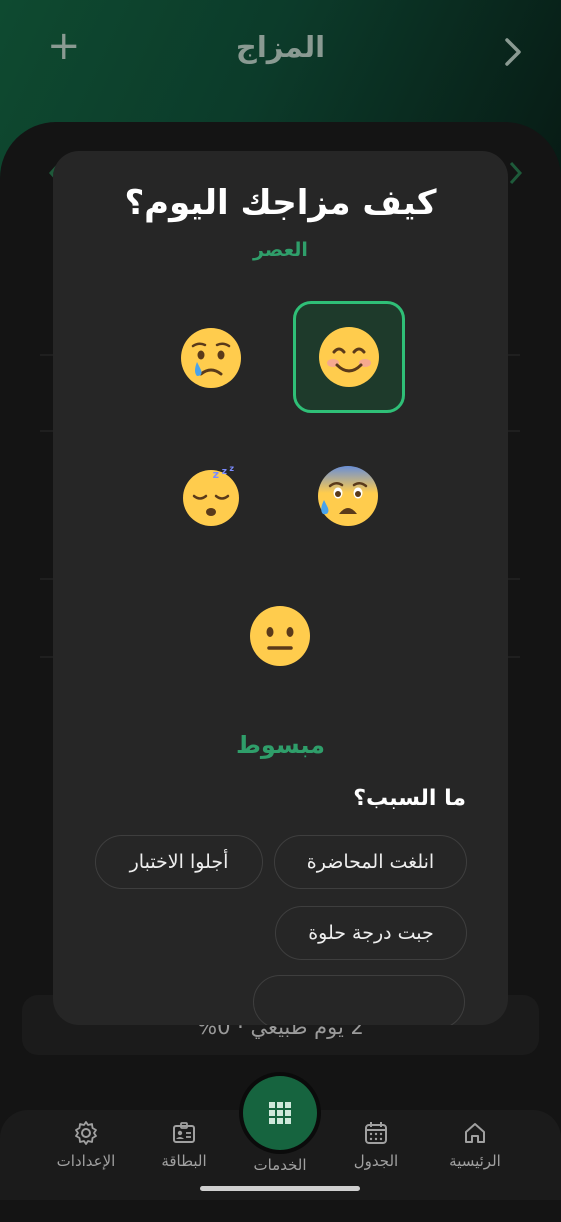 This screenshot has height=1222, width=561. I want to click on id-card-icon, so click(184, 1132).